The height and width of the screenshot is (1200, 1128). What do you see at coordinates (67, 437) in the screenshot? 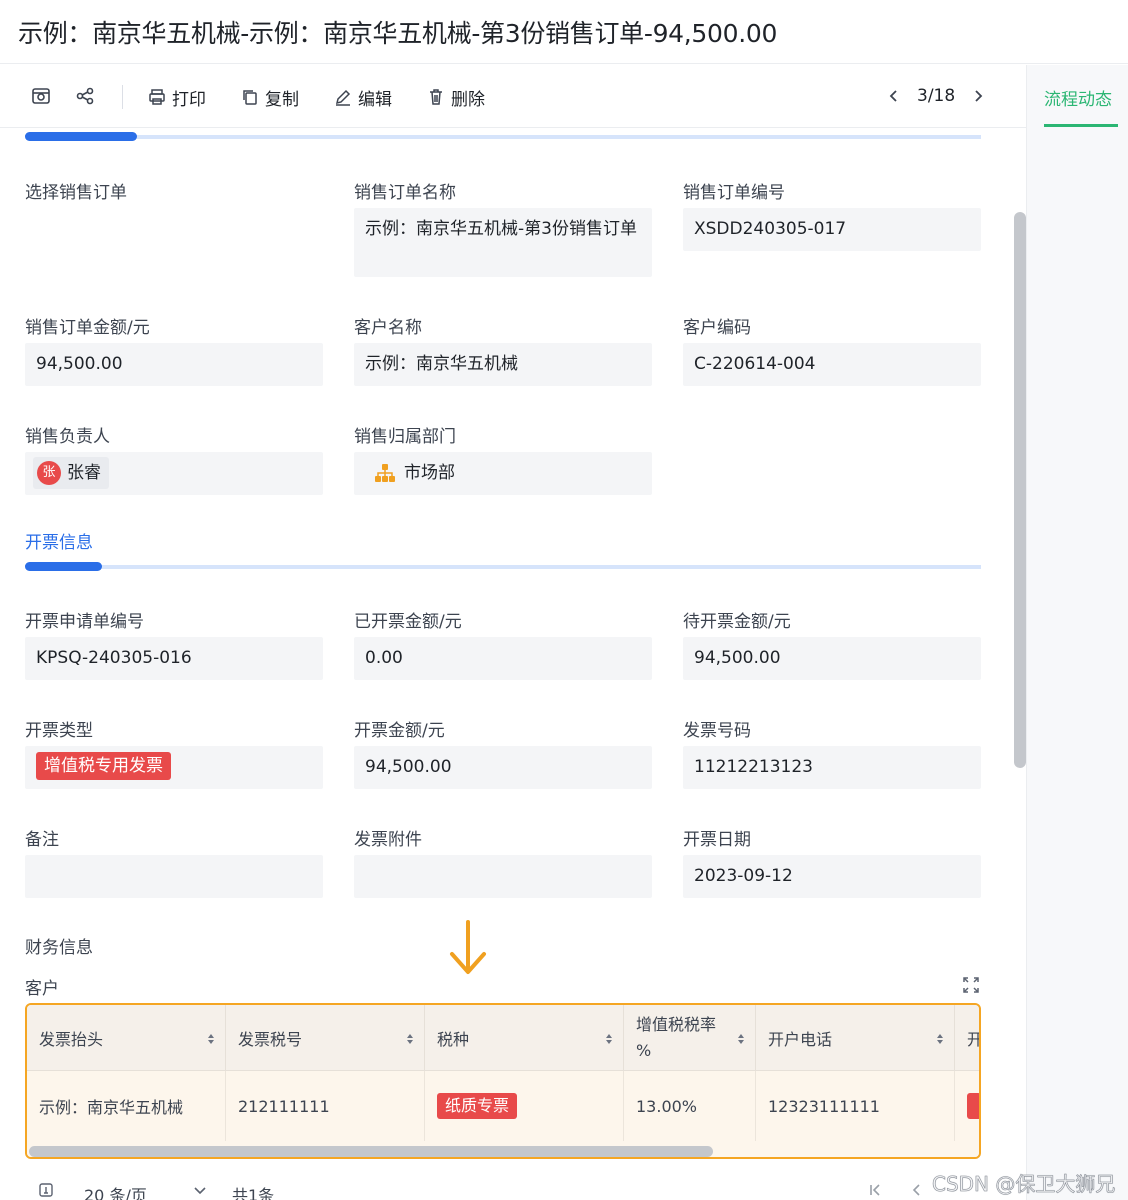
I see `sales-owner-label: 销售负责人` at bounding box center [67, 437].